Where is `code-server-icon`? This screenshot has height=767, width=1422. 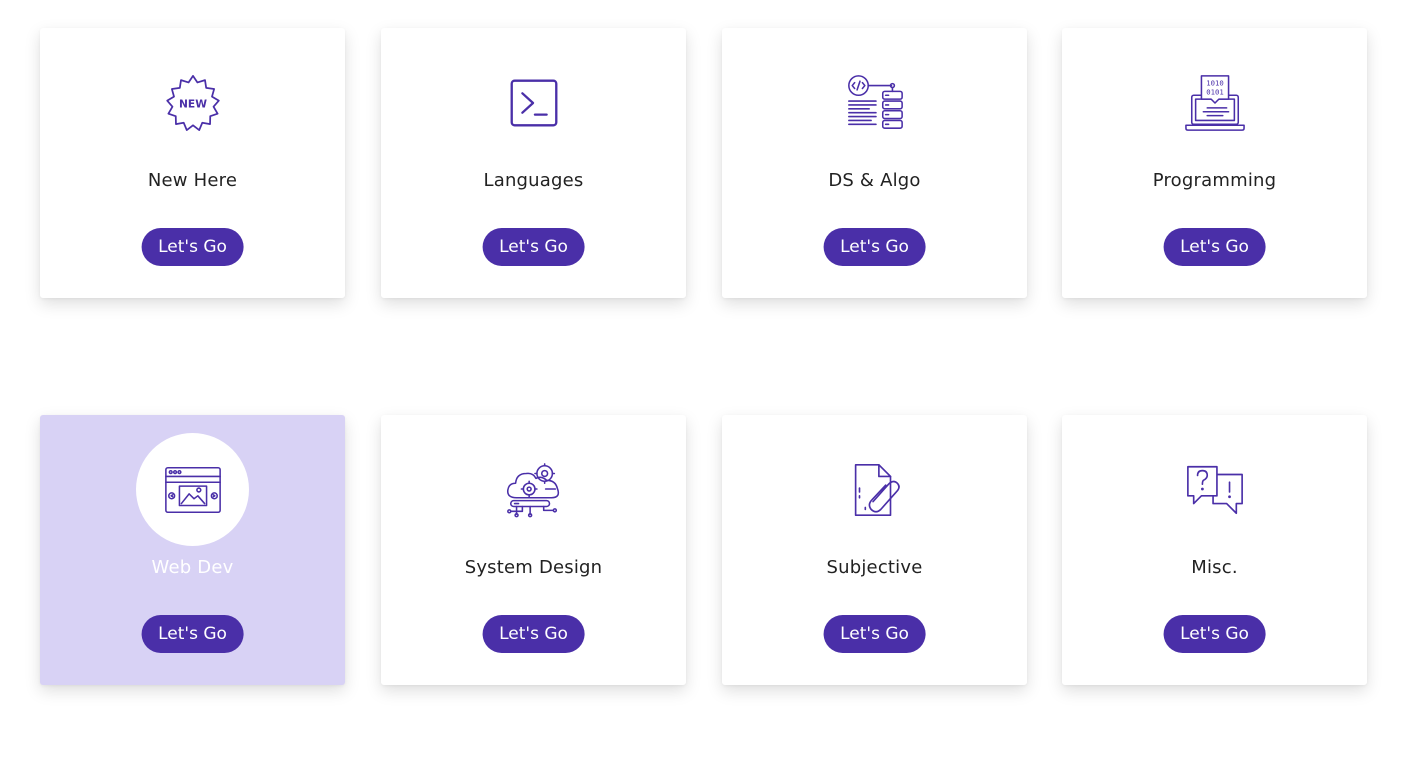
code-server-icon is located at coordinates (875, 101).